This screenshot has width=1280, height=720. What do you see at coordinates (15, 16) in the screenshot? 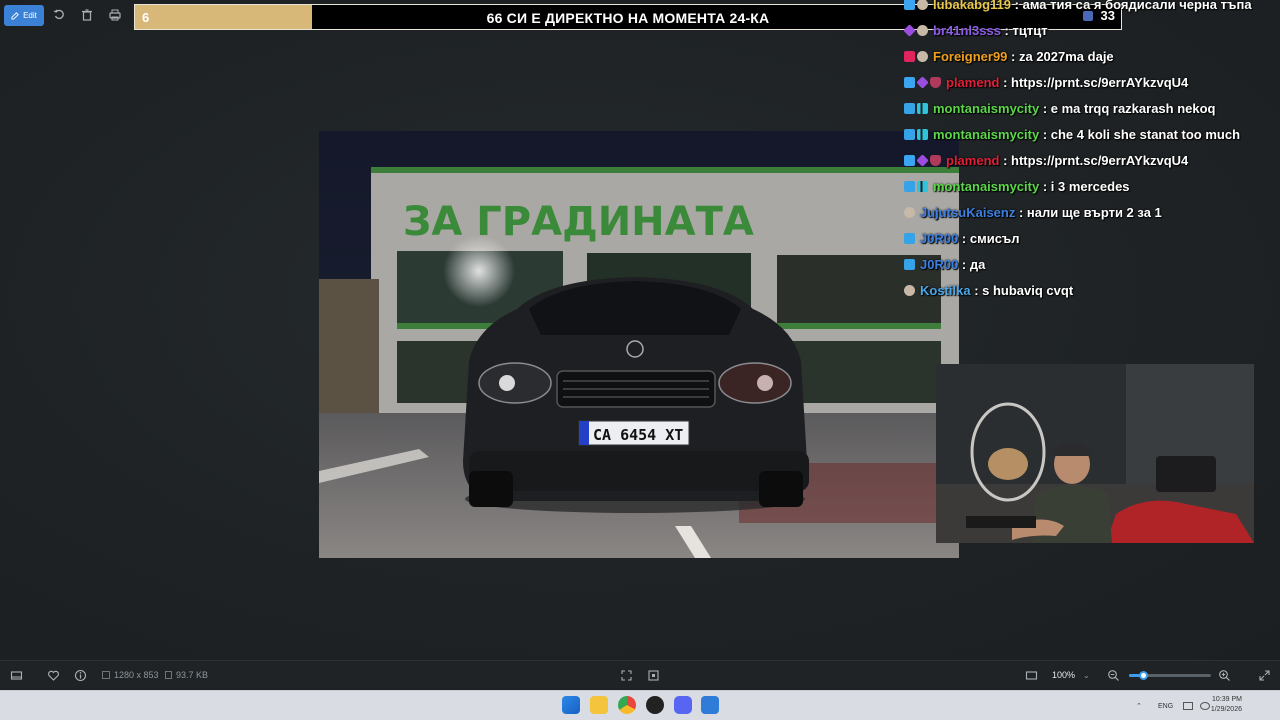
I see `edit-icon` at bounding box center [15, 16].